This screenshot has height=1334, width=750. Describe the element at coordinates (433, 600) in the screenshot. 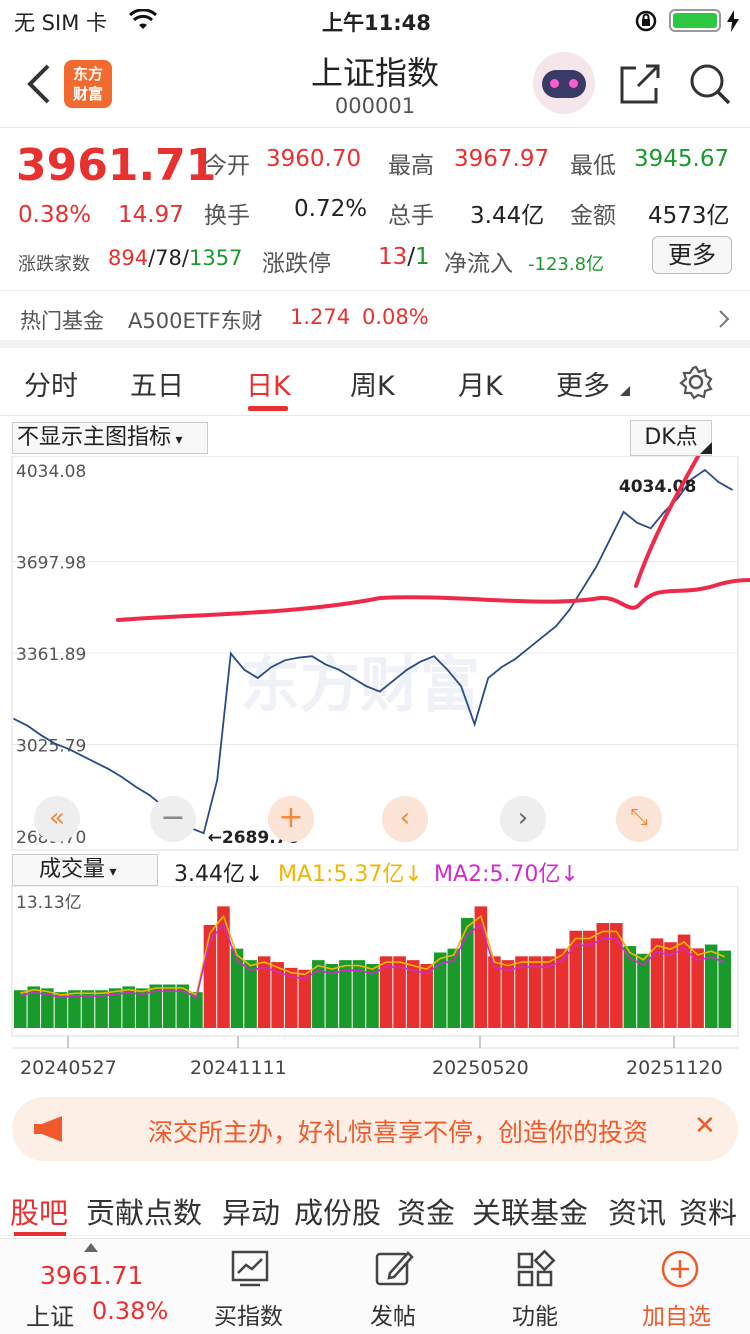

I see `annotation-horizontal-curve` at that location.